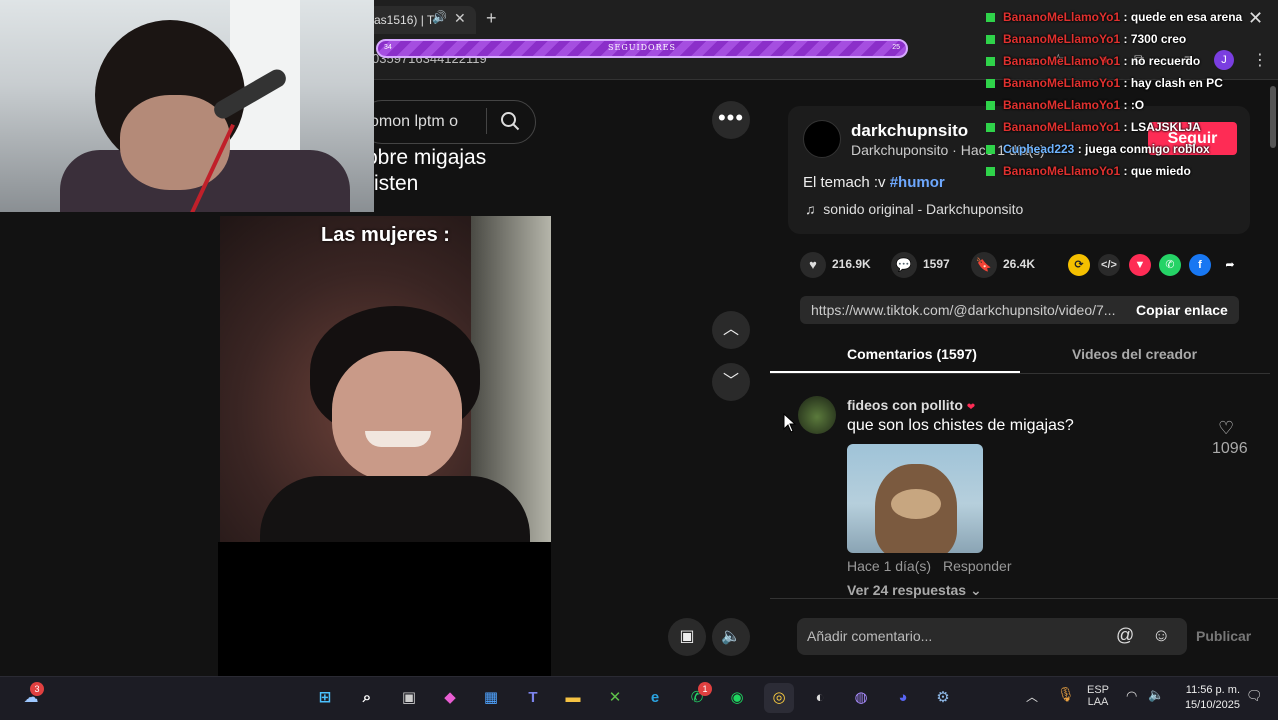 This screenshot has height=720, width=1278. Describe the element at coordinates (396, 183) in the screenshot. I see `feed-text-line-2: isten` at that location.